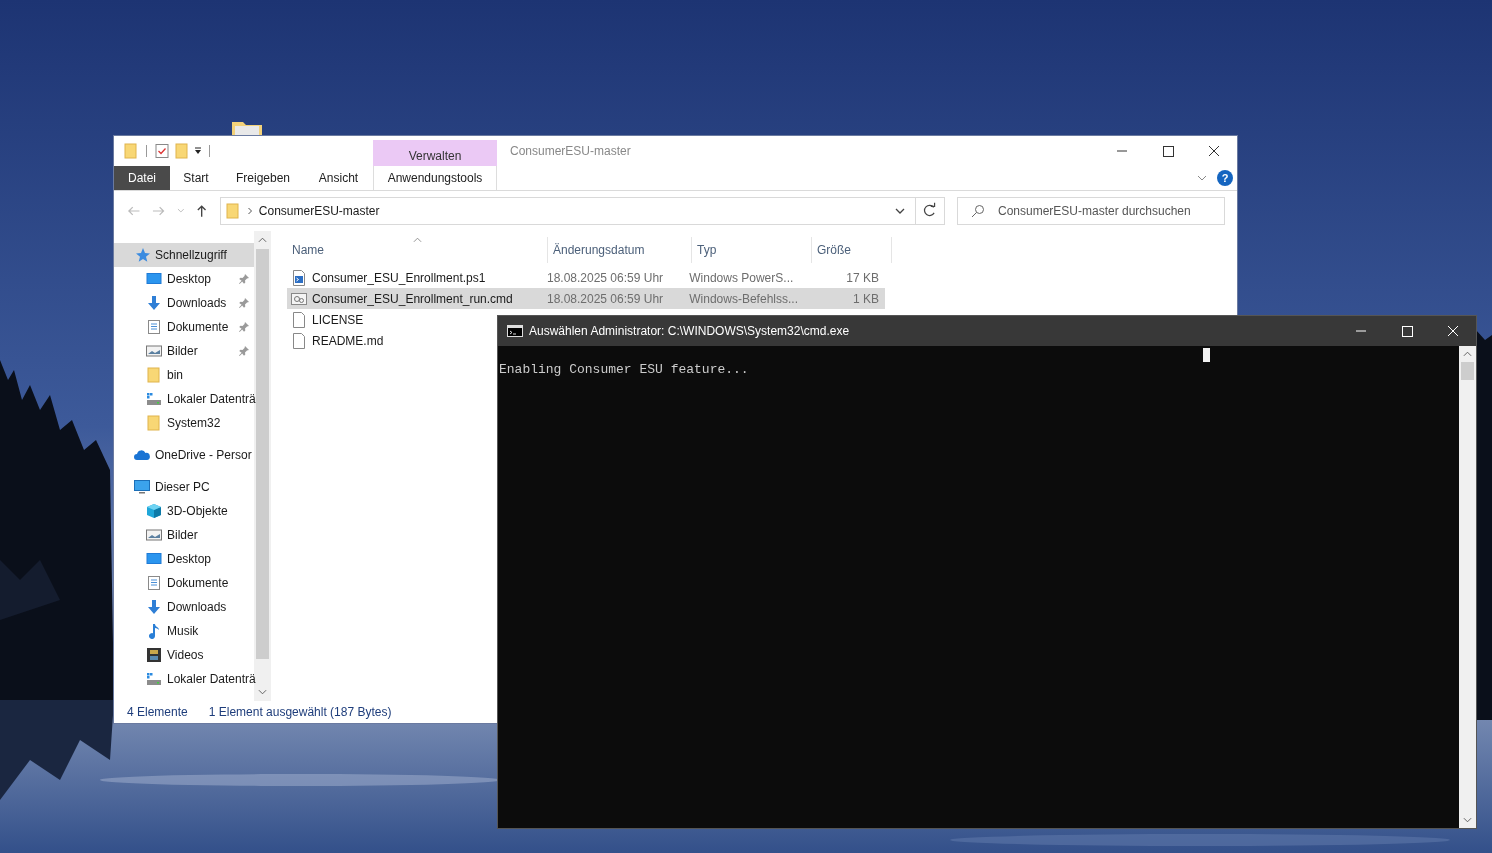 The image size is (1492, 853). I want to click on help-button: ?, so click(1225, 178).